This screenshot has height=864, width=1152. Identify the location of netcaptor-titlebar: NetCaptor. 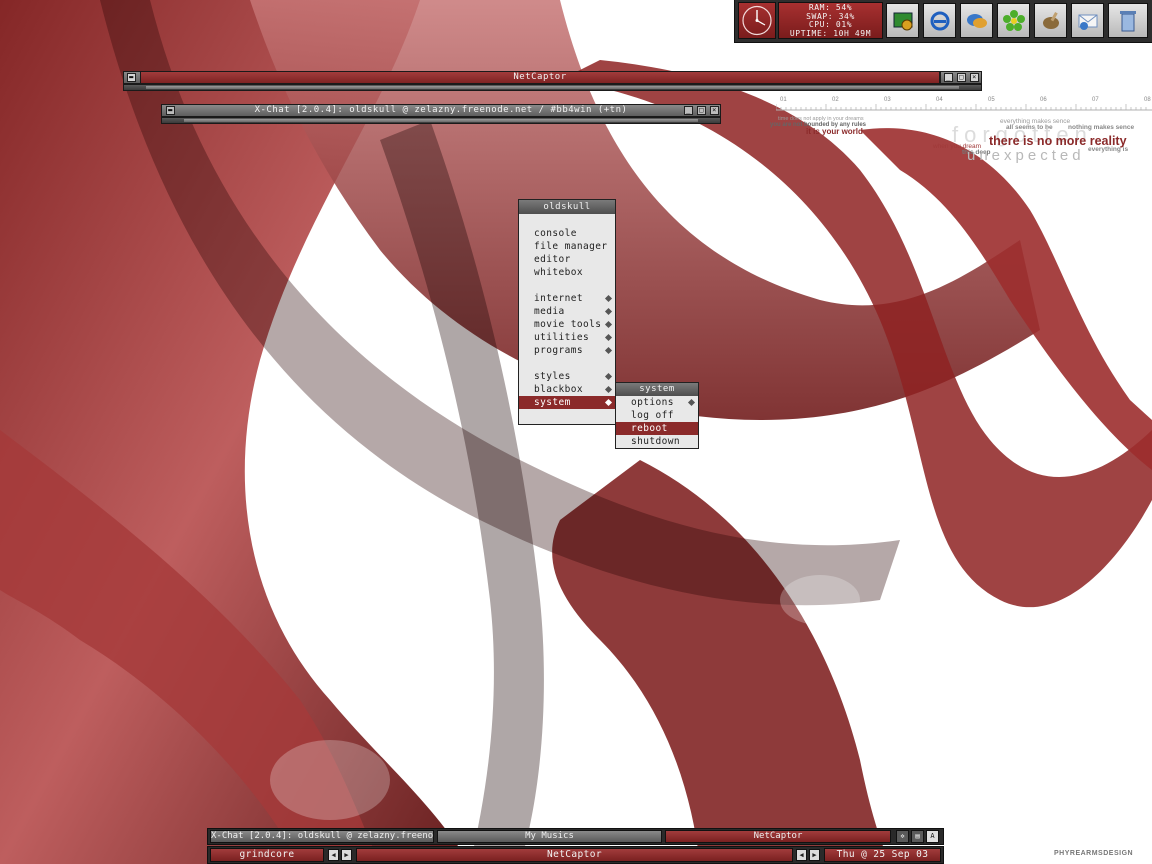
(540, 77).